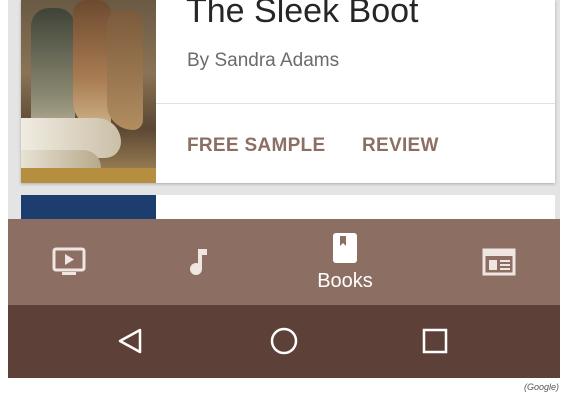 The width and height of the screenshot is (571, 400). What do you see at coordinates (302, 15) in the screenshot?
I see `book-title: The Sleek Boot` at bounding box center [302, 15].